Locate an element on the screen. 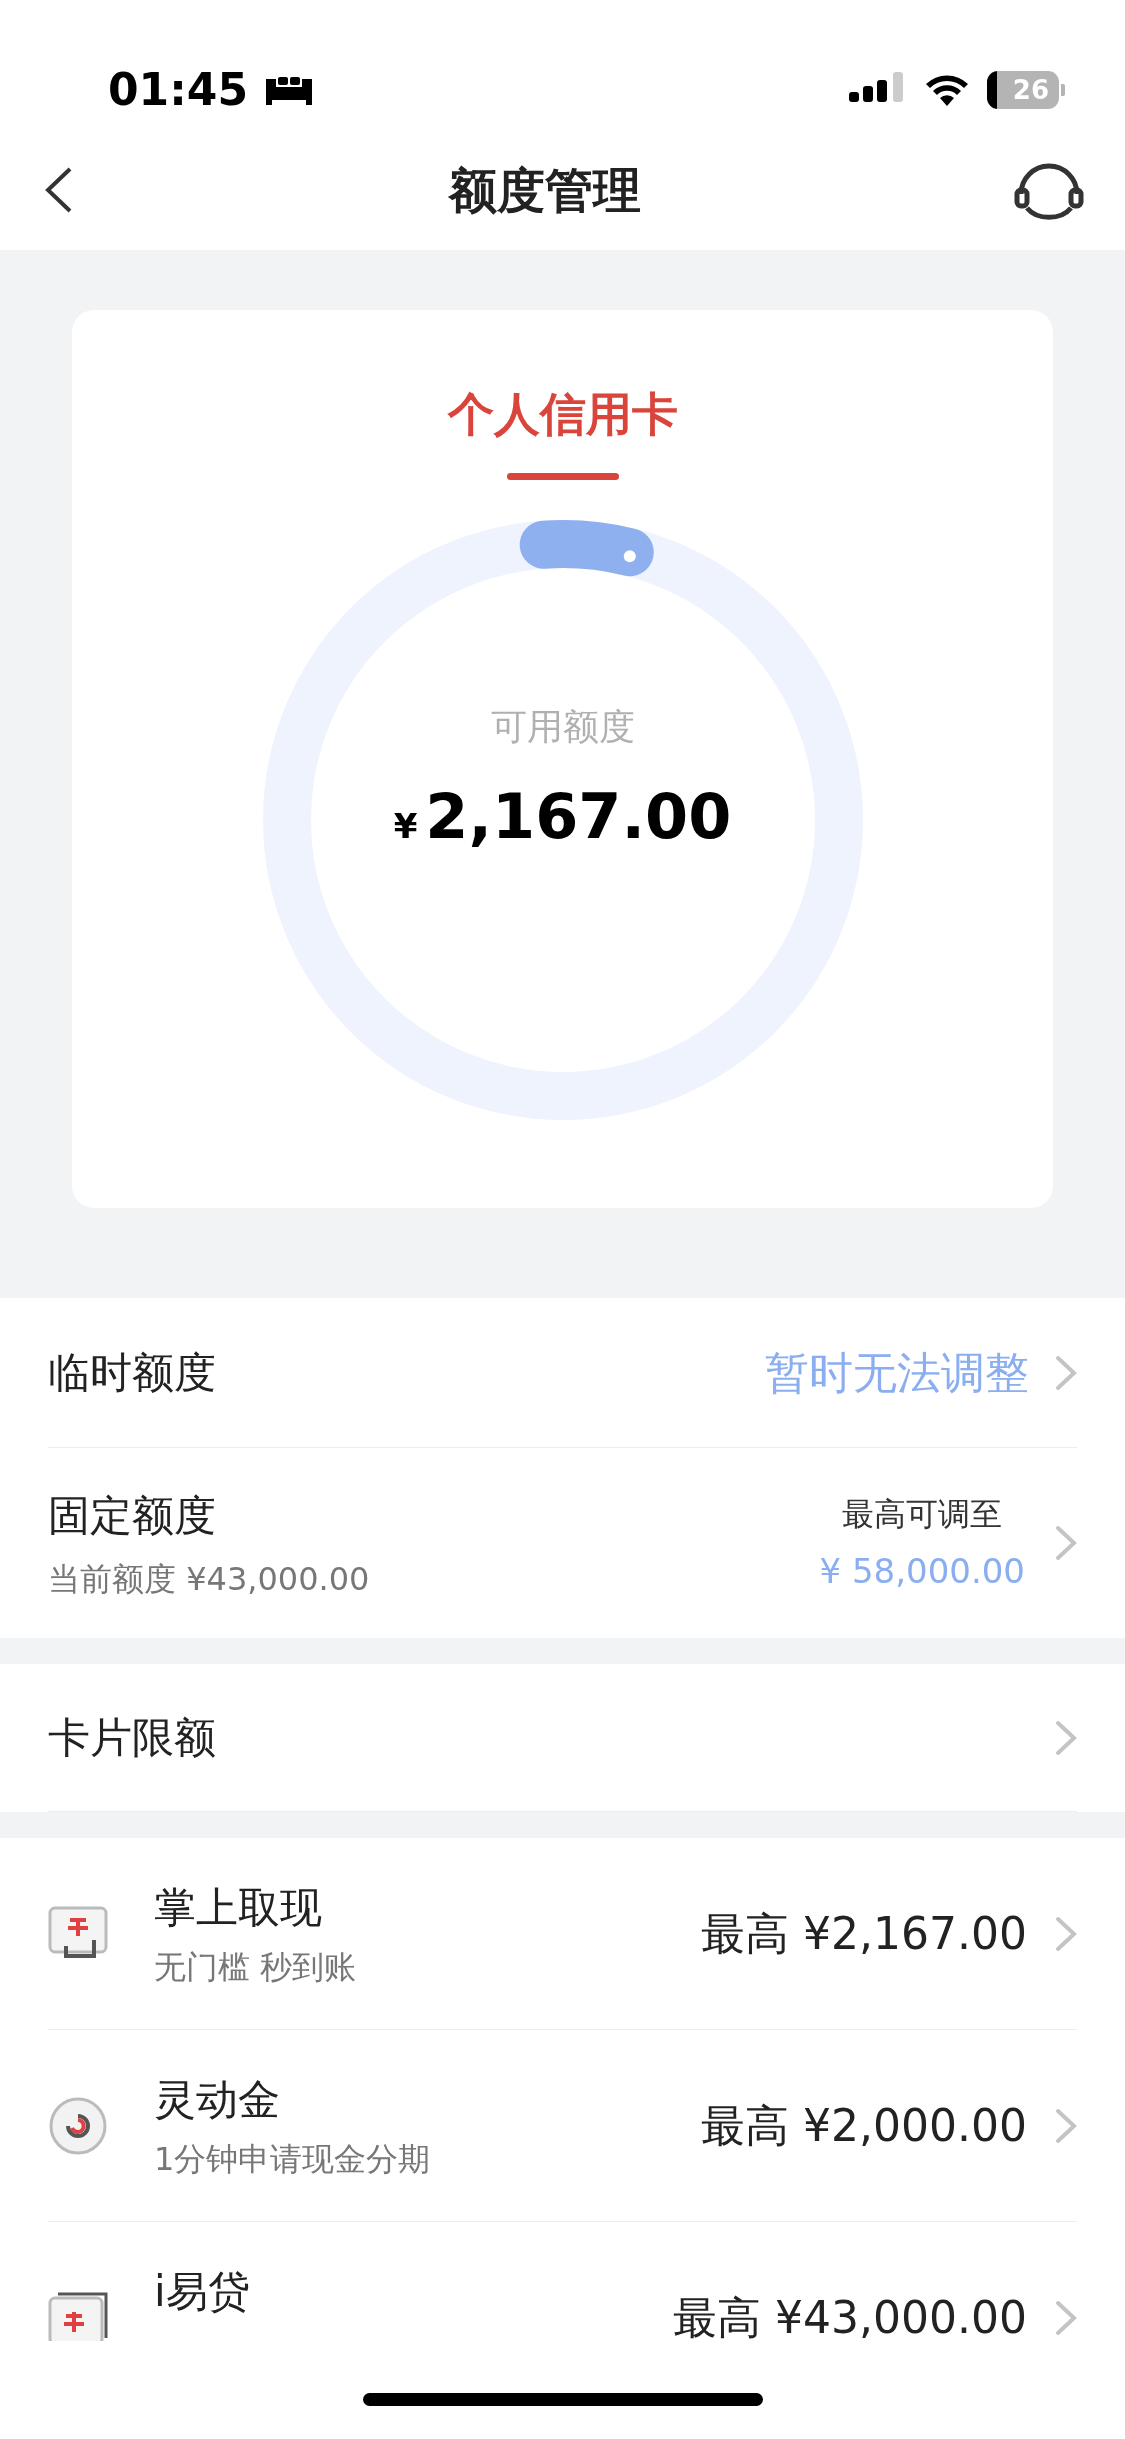 The height and width of the screenshot is (2439, 1125). row-value: 暂时无法调整 is located at coordinates (897, 1372).